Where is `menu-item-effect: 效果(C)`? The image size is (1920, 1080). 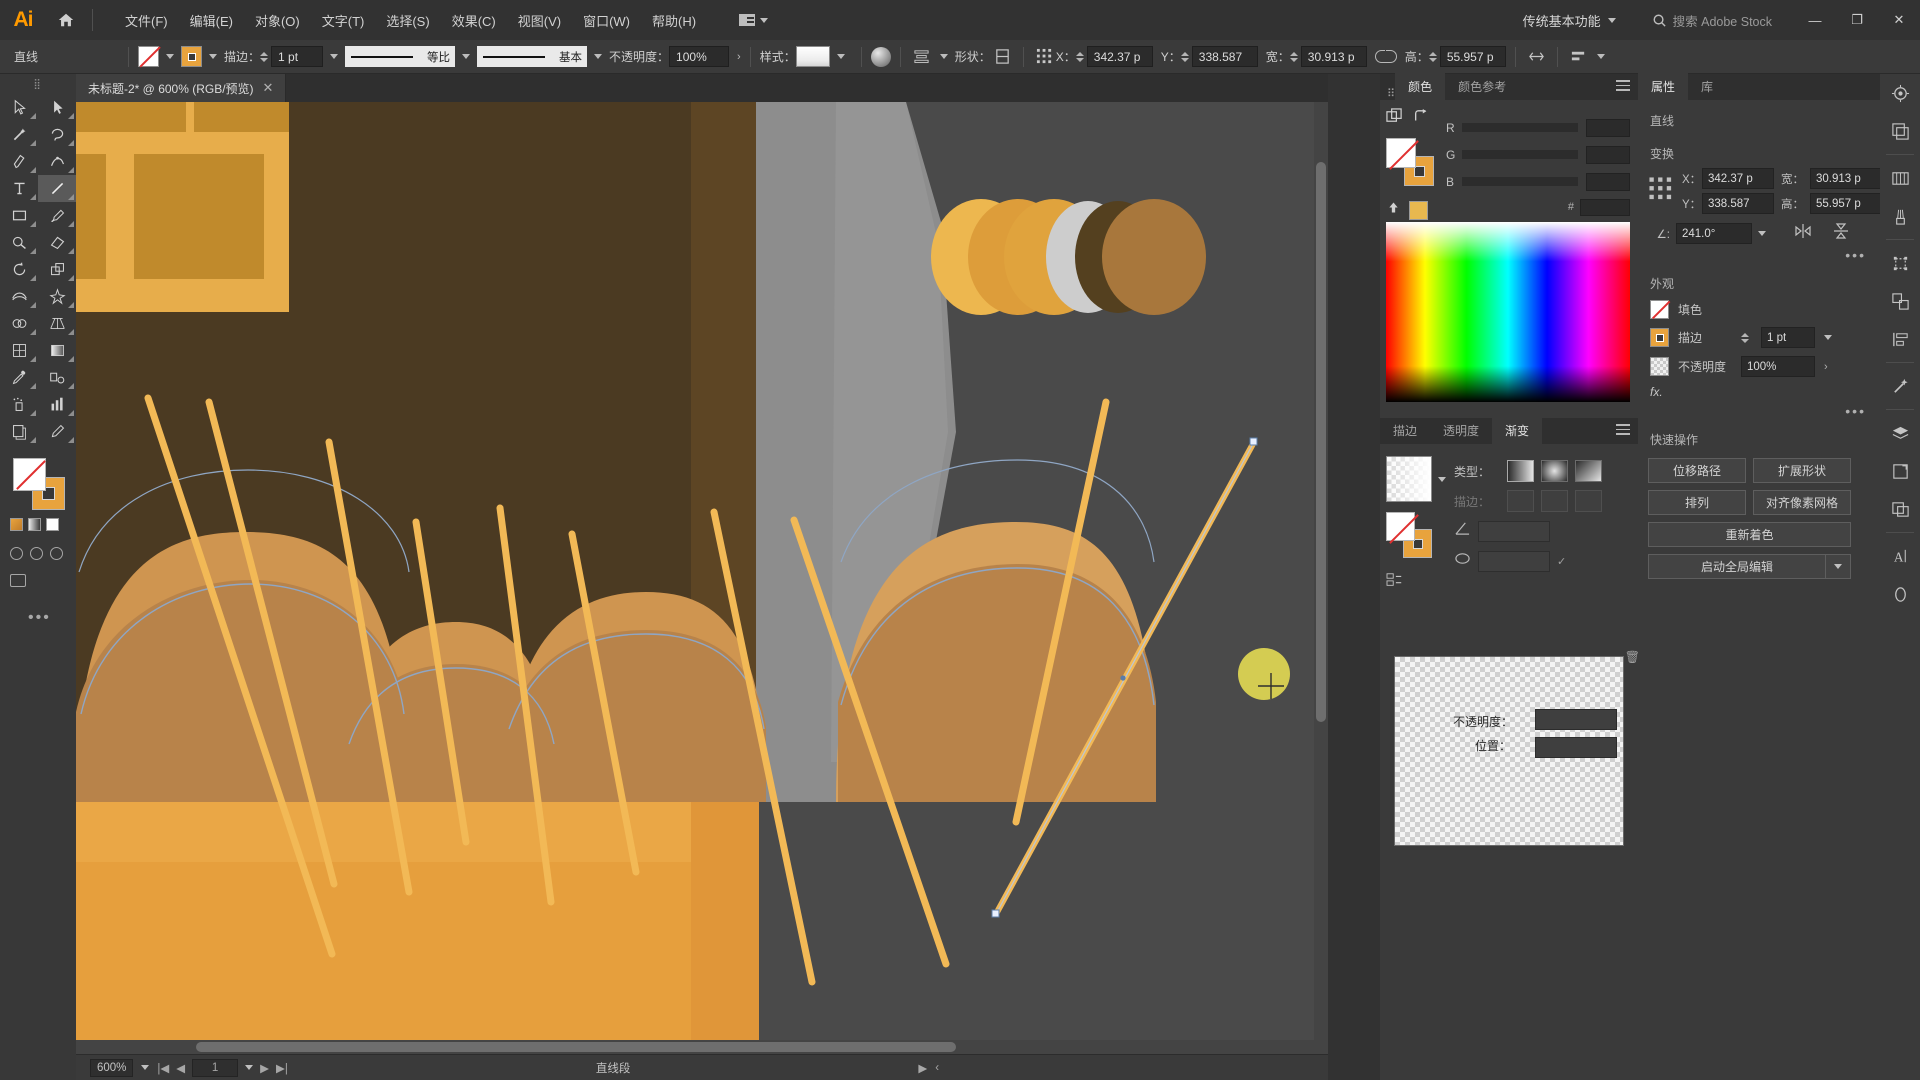
menu-item-effect: 效果(C) is located at coordinates (474, 20).